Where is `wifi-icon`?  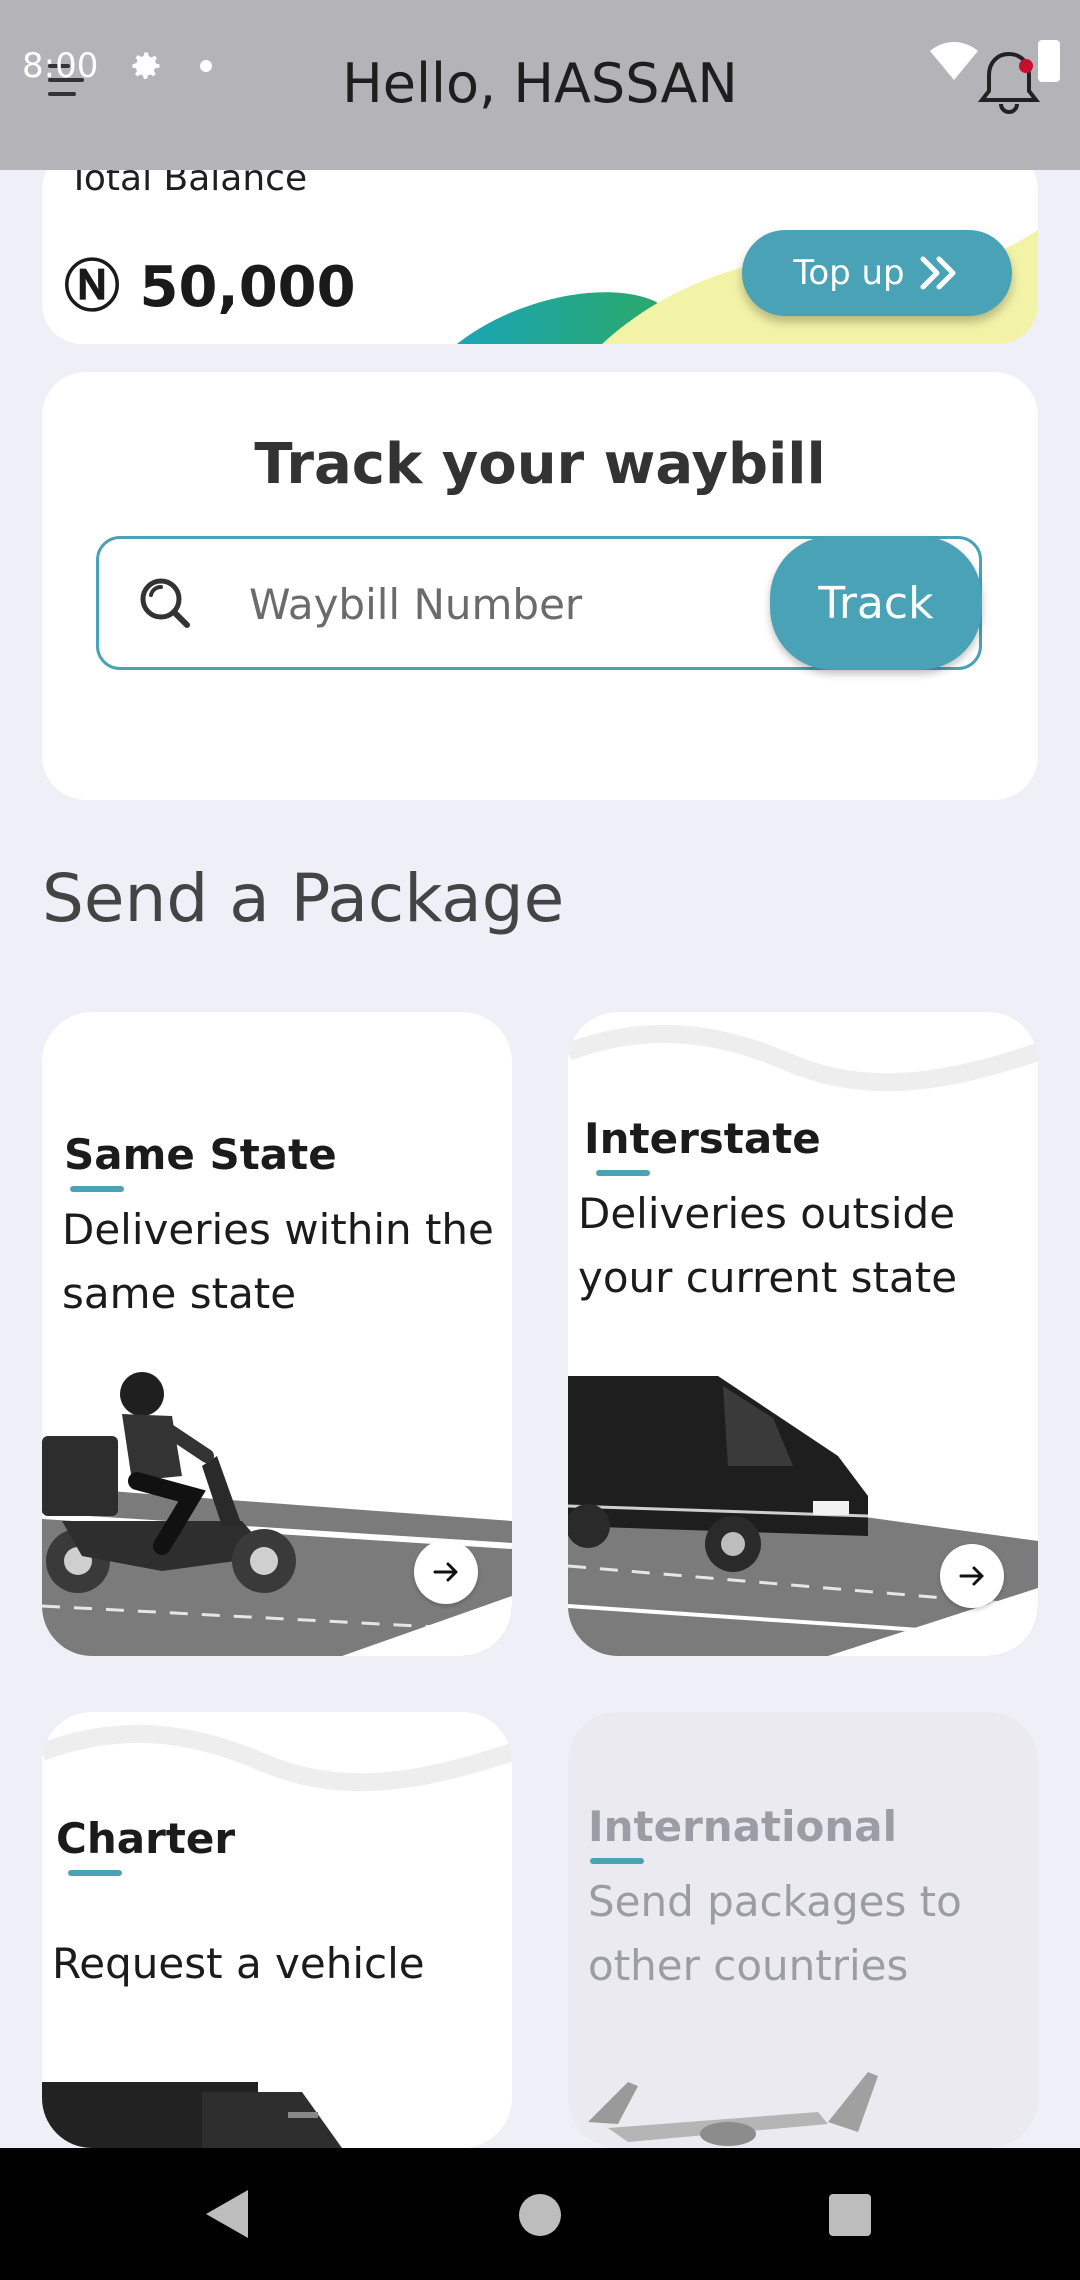 wifi-icon is located at coordinates (954, 61).